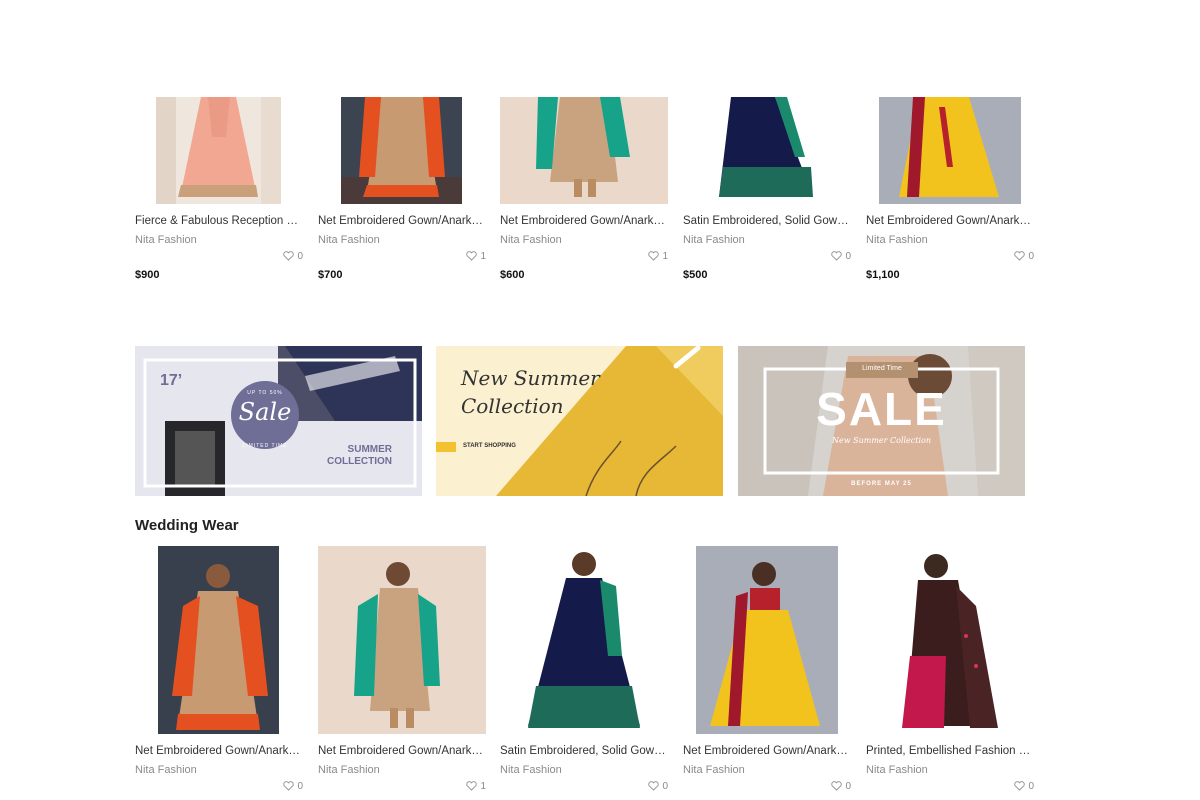 The height and width of the screenshot is (800, 1200). I want to click on banner-upto: UP TO 50%, so click(265, 393).